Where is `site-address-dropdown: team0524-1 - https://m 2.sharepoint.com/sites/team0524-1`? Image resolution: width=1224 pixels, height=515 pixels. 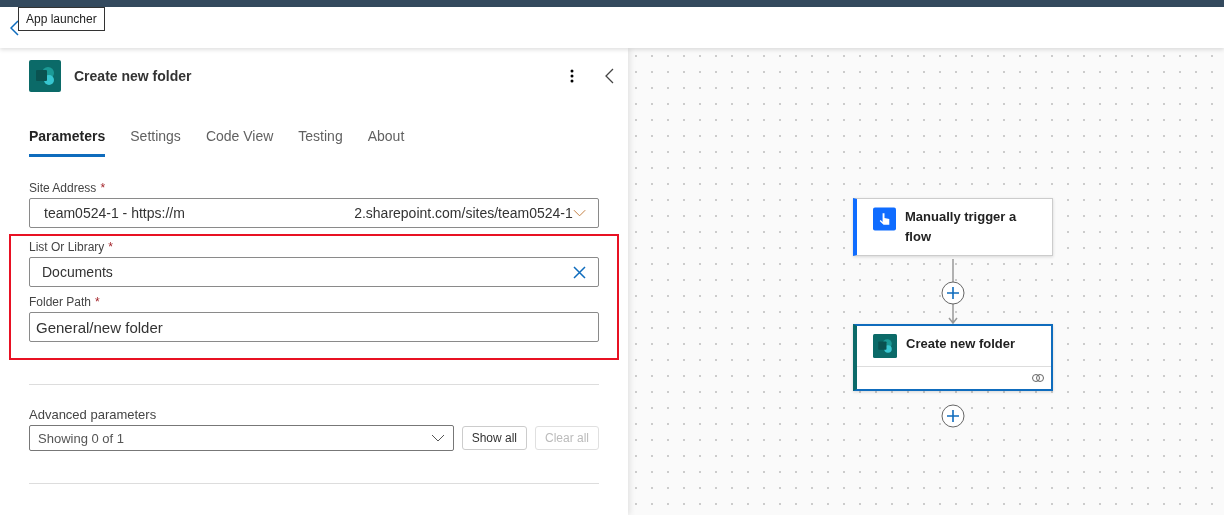 site-address-dropdown: team0524-1 - https://m 2.sharepoint.com/sites/team0524-1 is located at coordinates (314, 213).